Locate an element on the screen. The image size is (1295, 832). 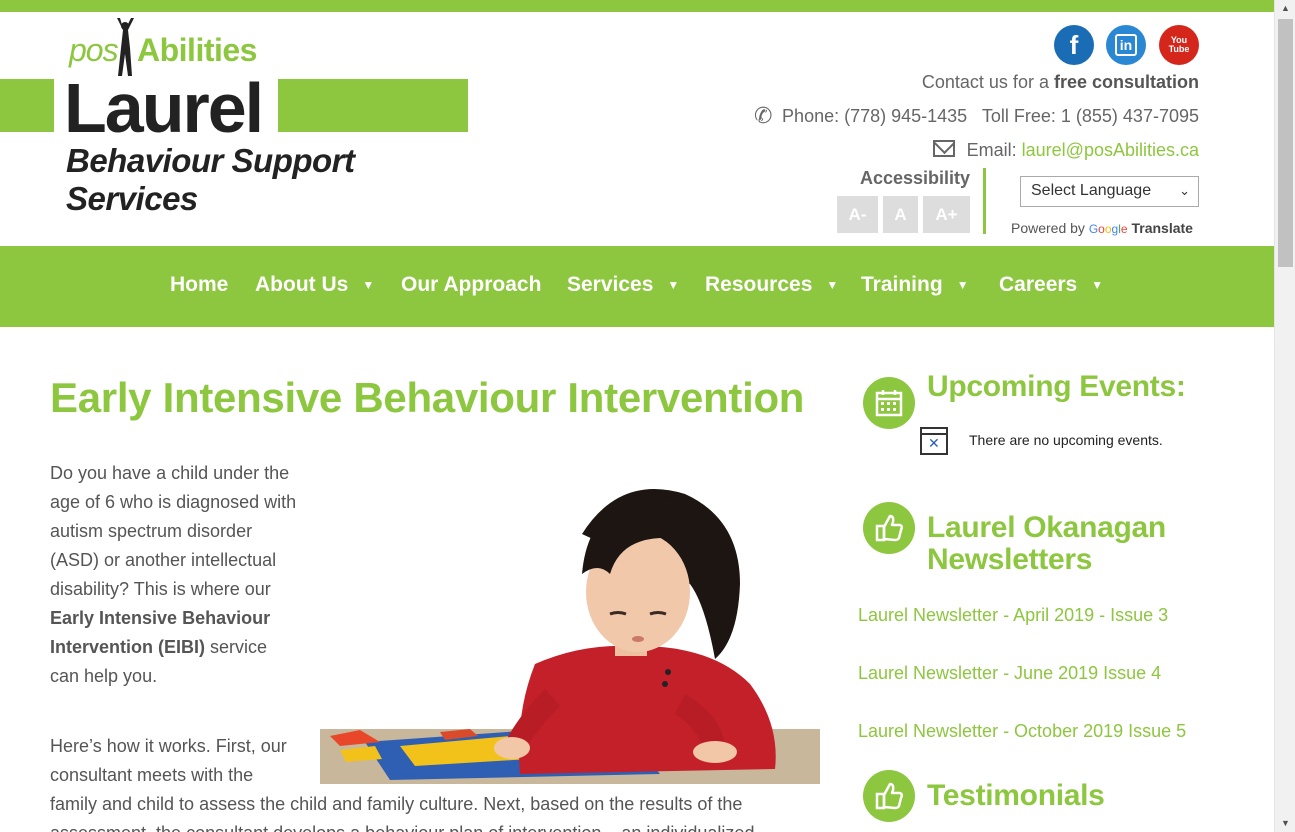
newsletters-title-line1: Laurel Okanagan is located at coordinates (1046, 527).